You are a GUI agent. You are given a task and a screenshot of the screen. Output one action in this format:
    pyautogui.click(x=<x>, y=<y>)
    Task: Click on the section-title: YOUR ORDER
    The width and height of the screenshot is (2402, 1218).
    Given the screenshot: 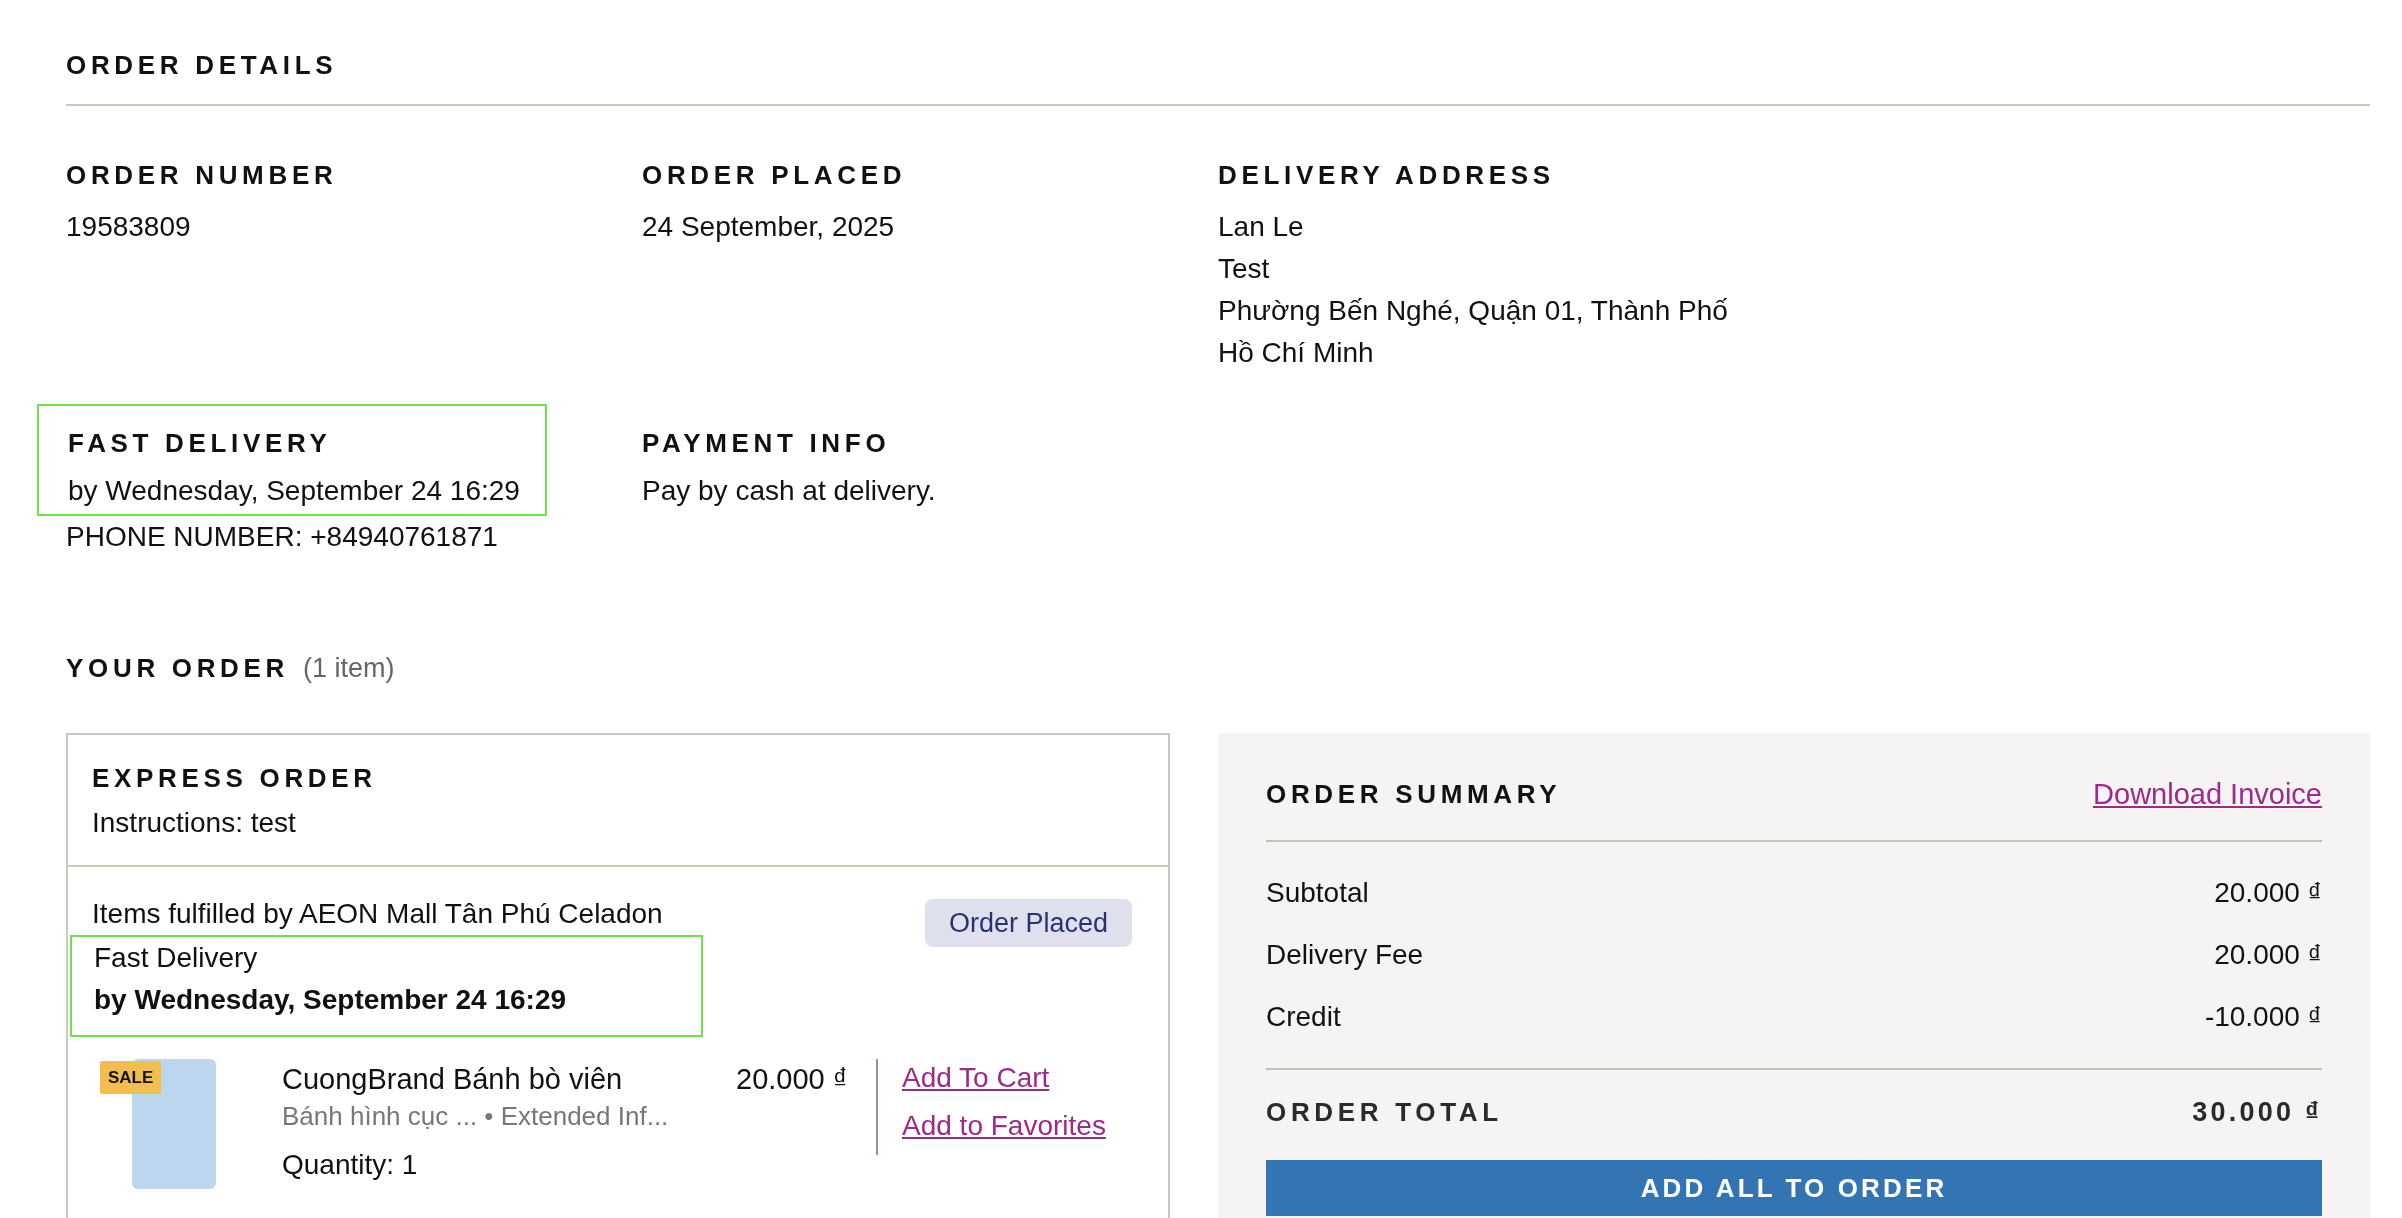 What is the action you would take?
    pyautogui.click(x=178, y=668)
    